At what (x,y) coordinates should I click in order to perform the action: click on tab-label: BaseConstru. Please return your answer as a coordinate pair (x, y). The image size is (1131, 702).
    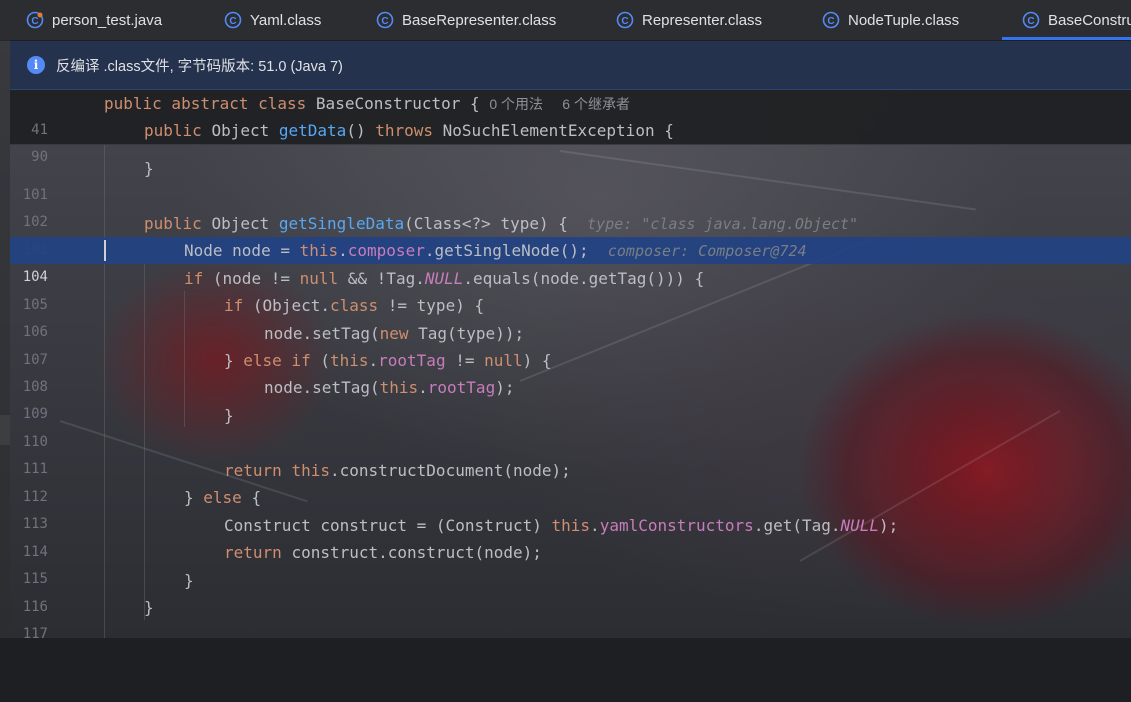
    Looking at the image, I should click on (1089, 20).